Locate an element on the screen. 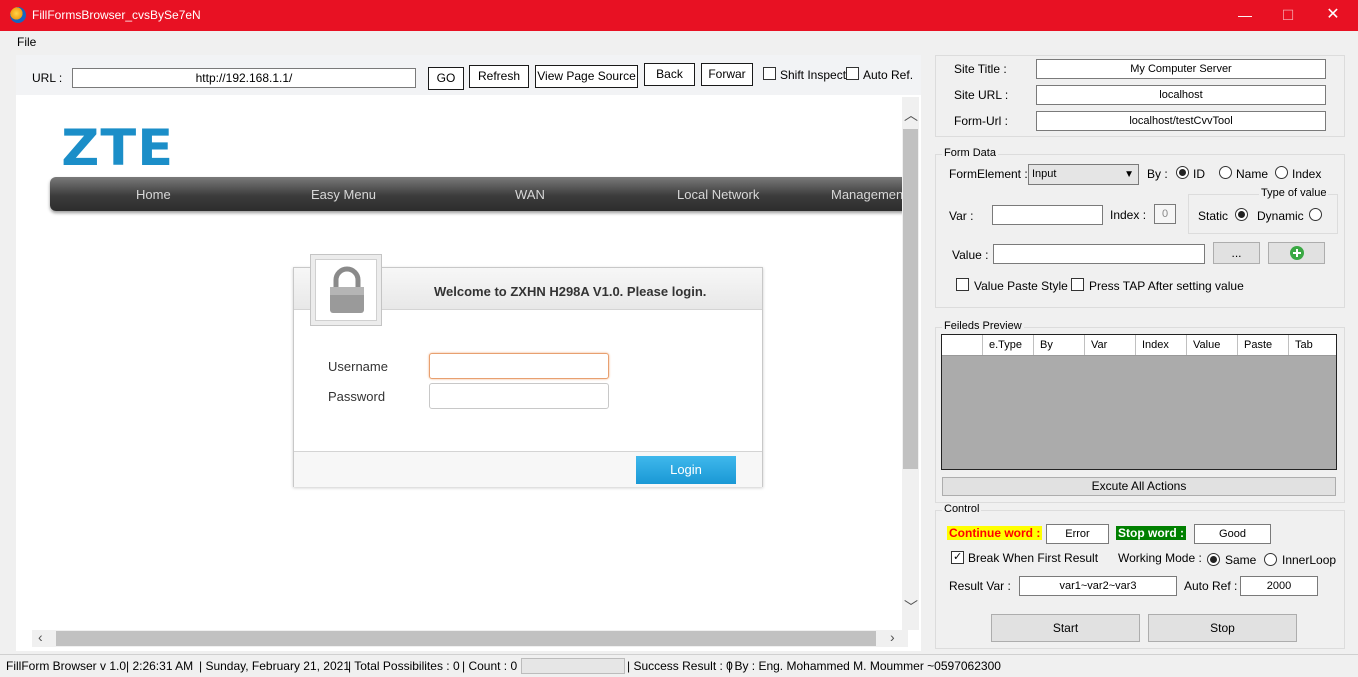 The height and width of the screenshot is (677, 1358). username-input is located at coordinates (519, 366).